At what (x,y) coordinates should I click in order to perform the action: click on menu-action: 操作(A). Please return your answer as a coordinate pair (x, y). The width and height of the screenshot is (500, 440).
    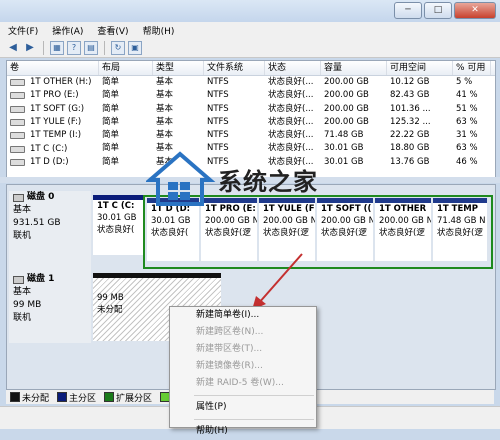
    Looking at the image, I should click on (67, 30).